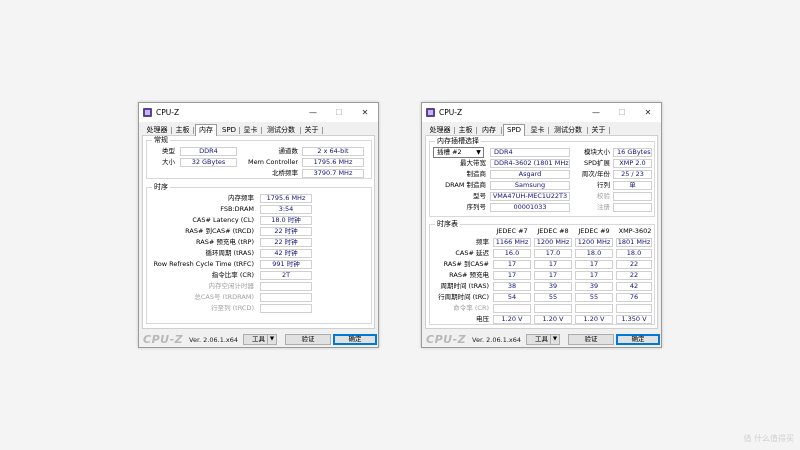  What do you see at coordinates (530, 174) in the screenshot?
I see `manufacturer-value: Asgard` at bounding box center [530, 174].